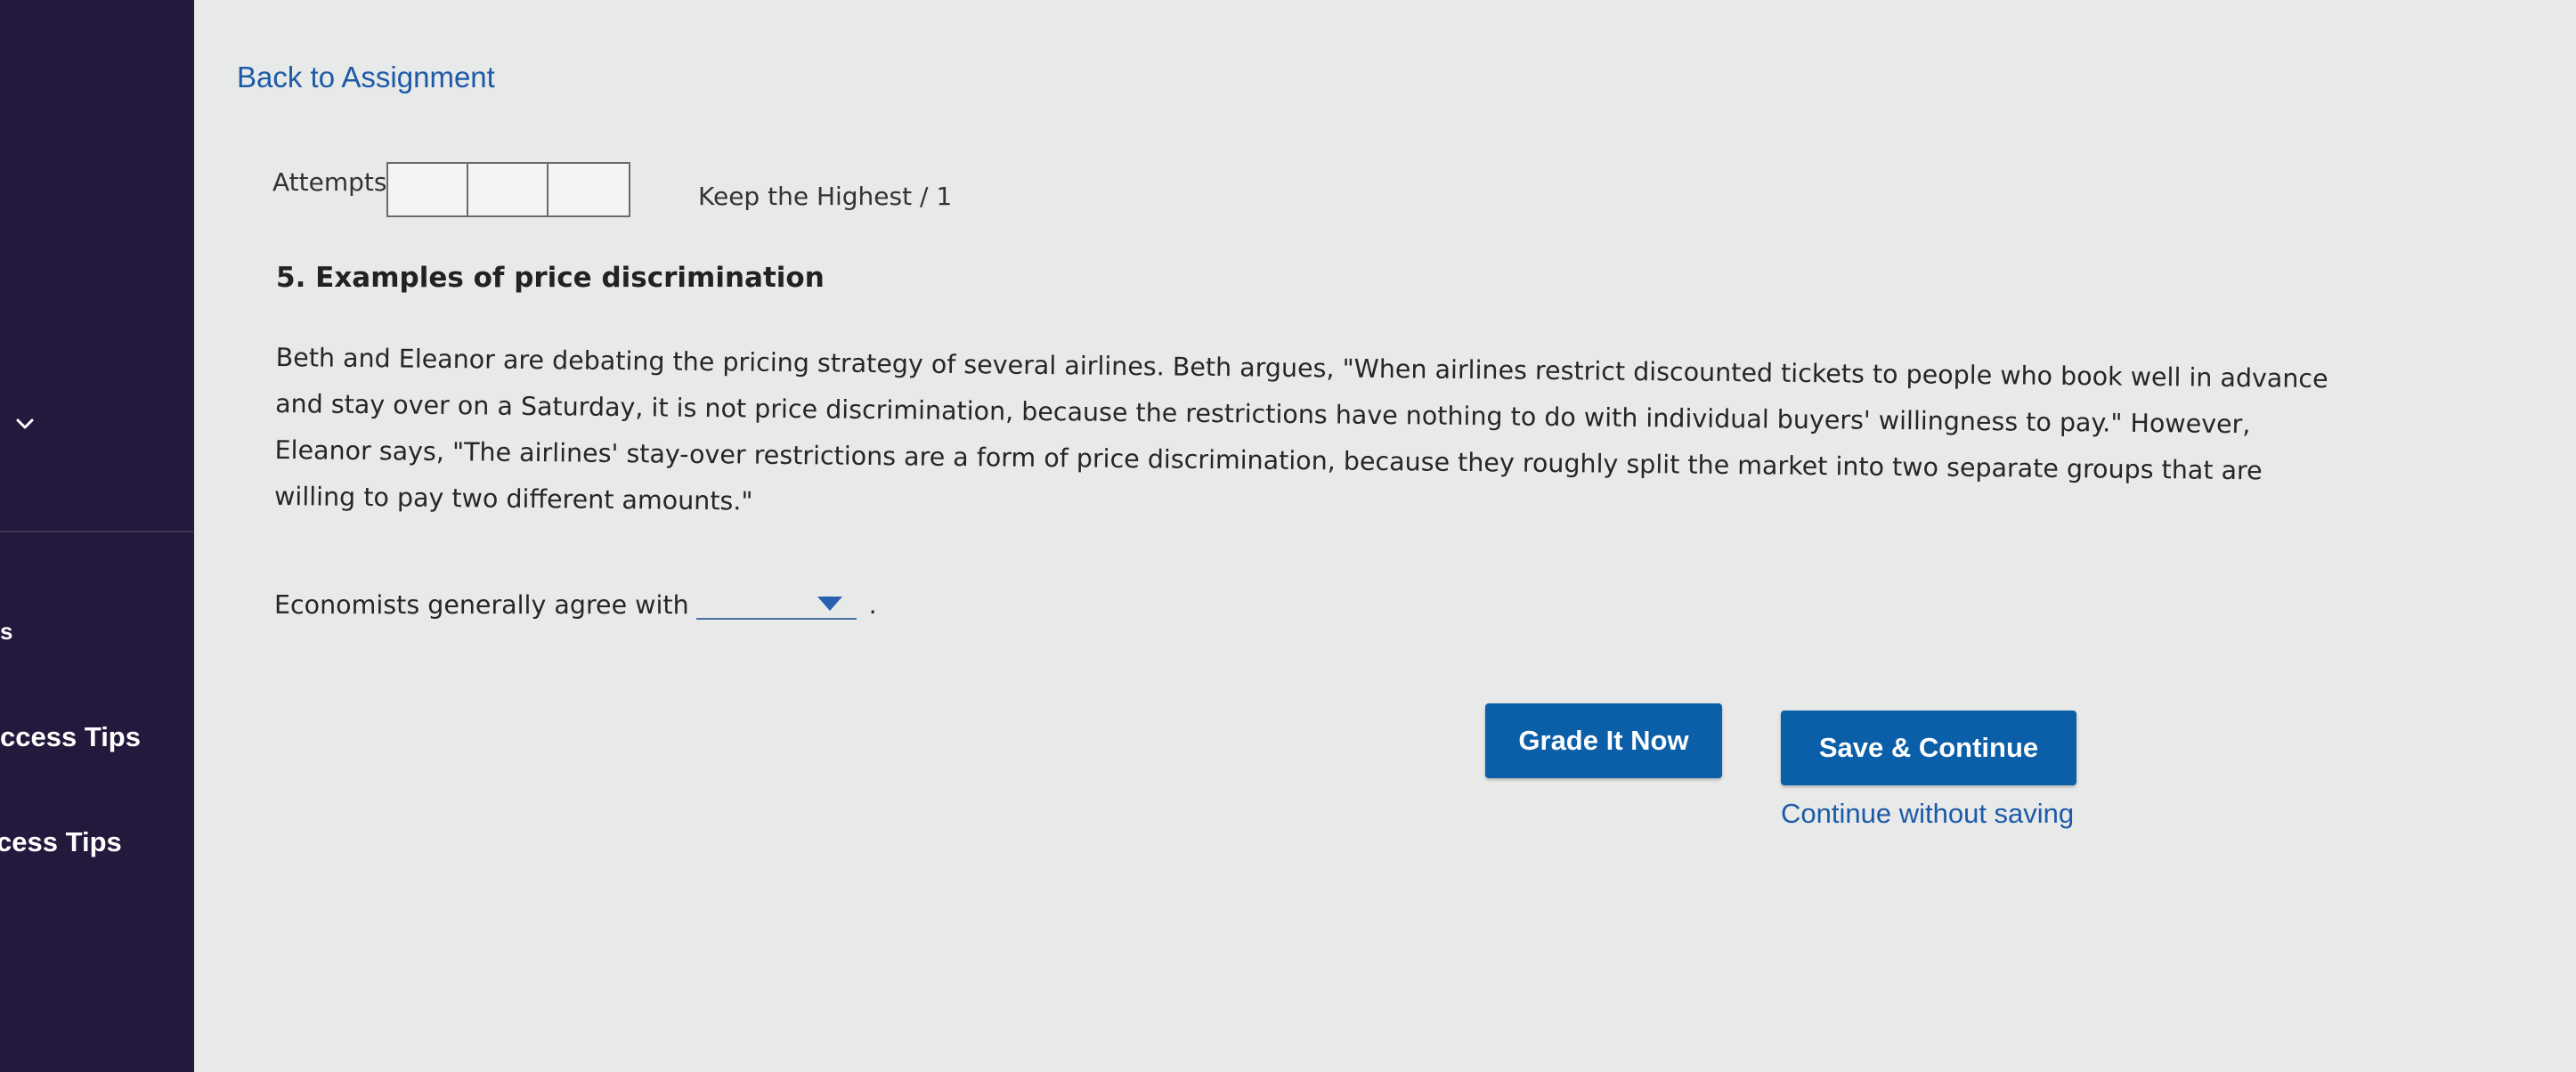  I want to click on grade-it-now-button: Grade It Now, so click(1603, 740).